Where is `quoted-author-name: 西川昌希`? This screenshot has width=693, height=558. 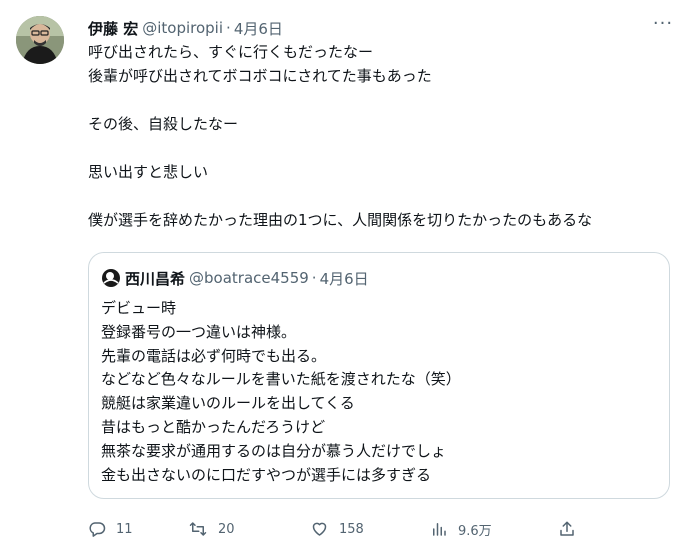 quoted-author-name: 西川昌希 is located at coordinates (155, 278).